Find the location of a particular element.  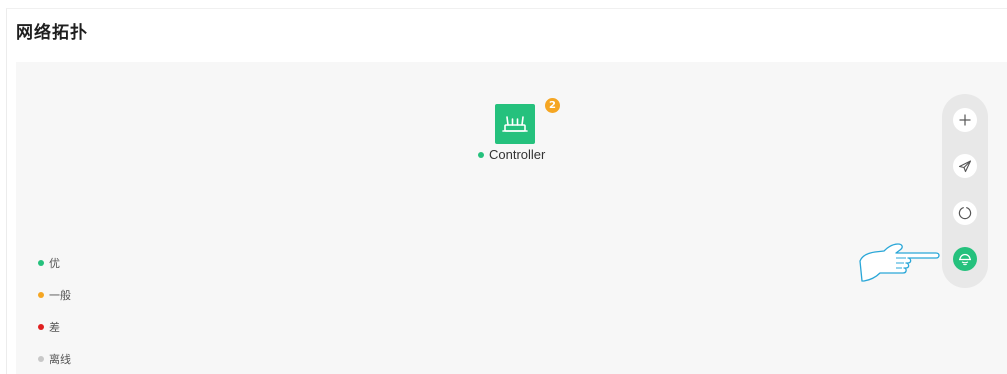

legend-label: 优 is located at coordinates (54, 263).